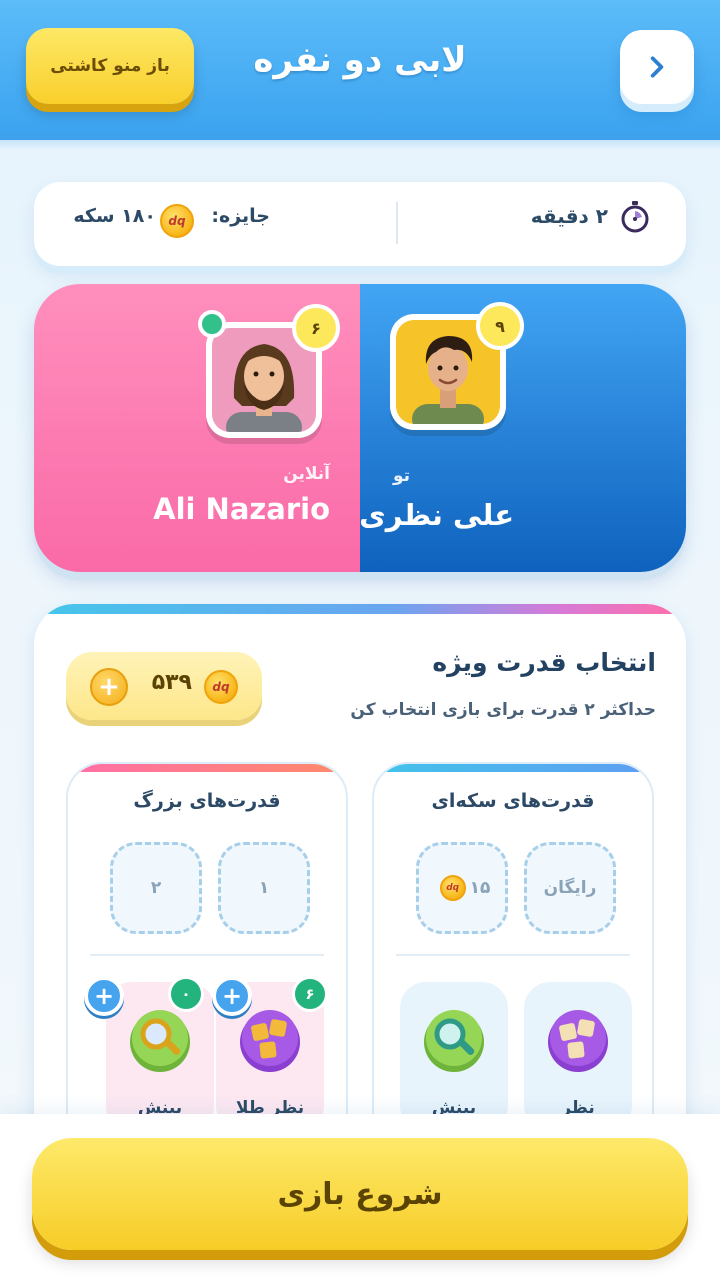 This screenshot has height=1280, width=720. I want to click on power-count-badge: ۰, so click(186, 994).